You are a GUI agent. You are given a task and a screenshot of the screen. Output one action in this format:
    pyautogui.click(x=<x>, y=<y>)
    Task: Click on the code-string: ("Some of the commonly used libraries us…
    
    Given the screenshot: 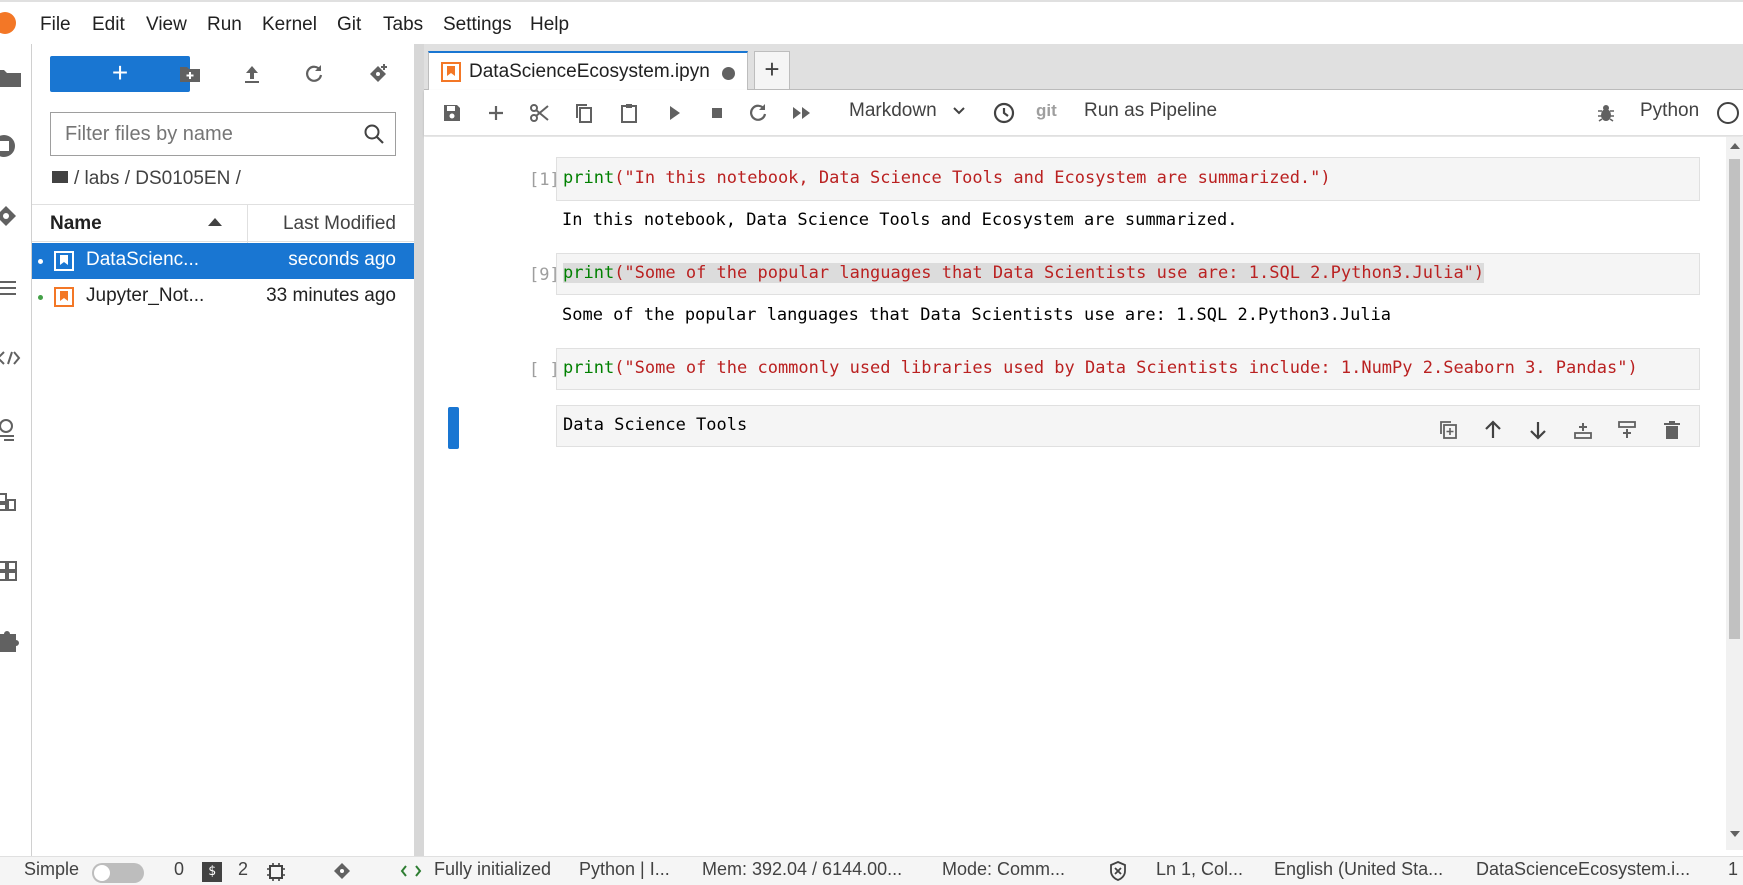 What is the action you would take?
    pyautogui.click(x=1126, y=368)
    